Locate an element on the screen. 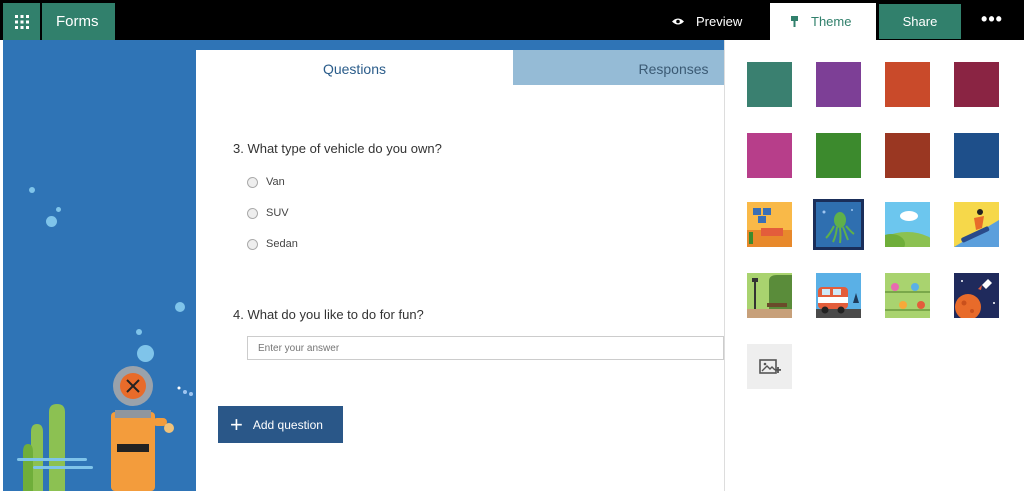  app-launcher-button is located at coordinates (21, 21).